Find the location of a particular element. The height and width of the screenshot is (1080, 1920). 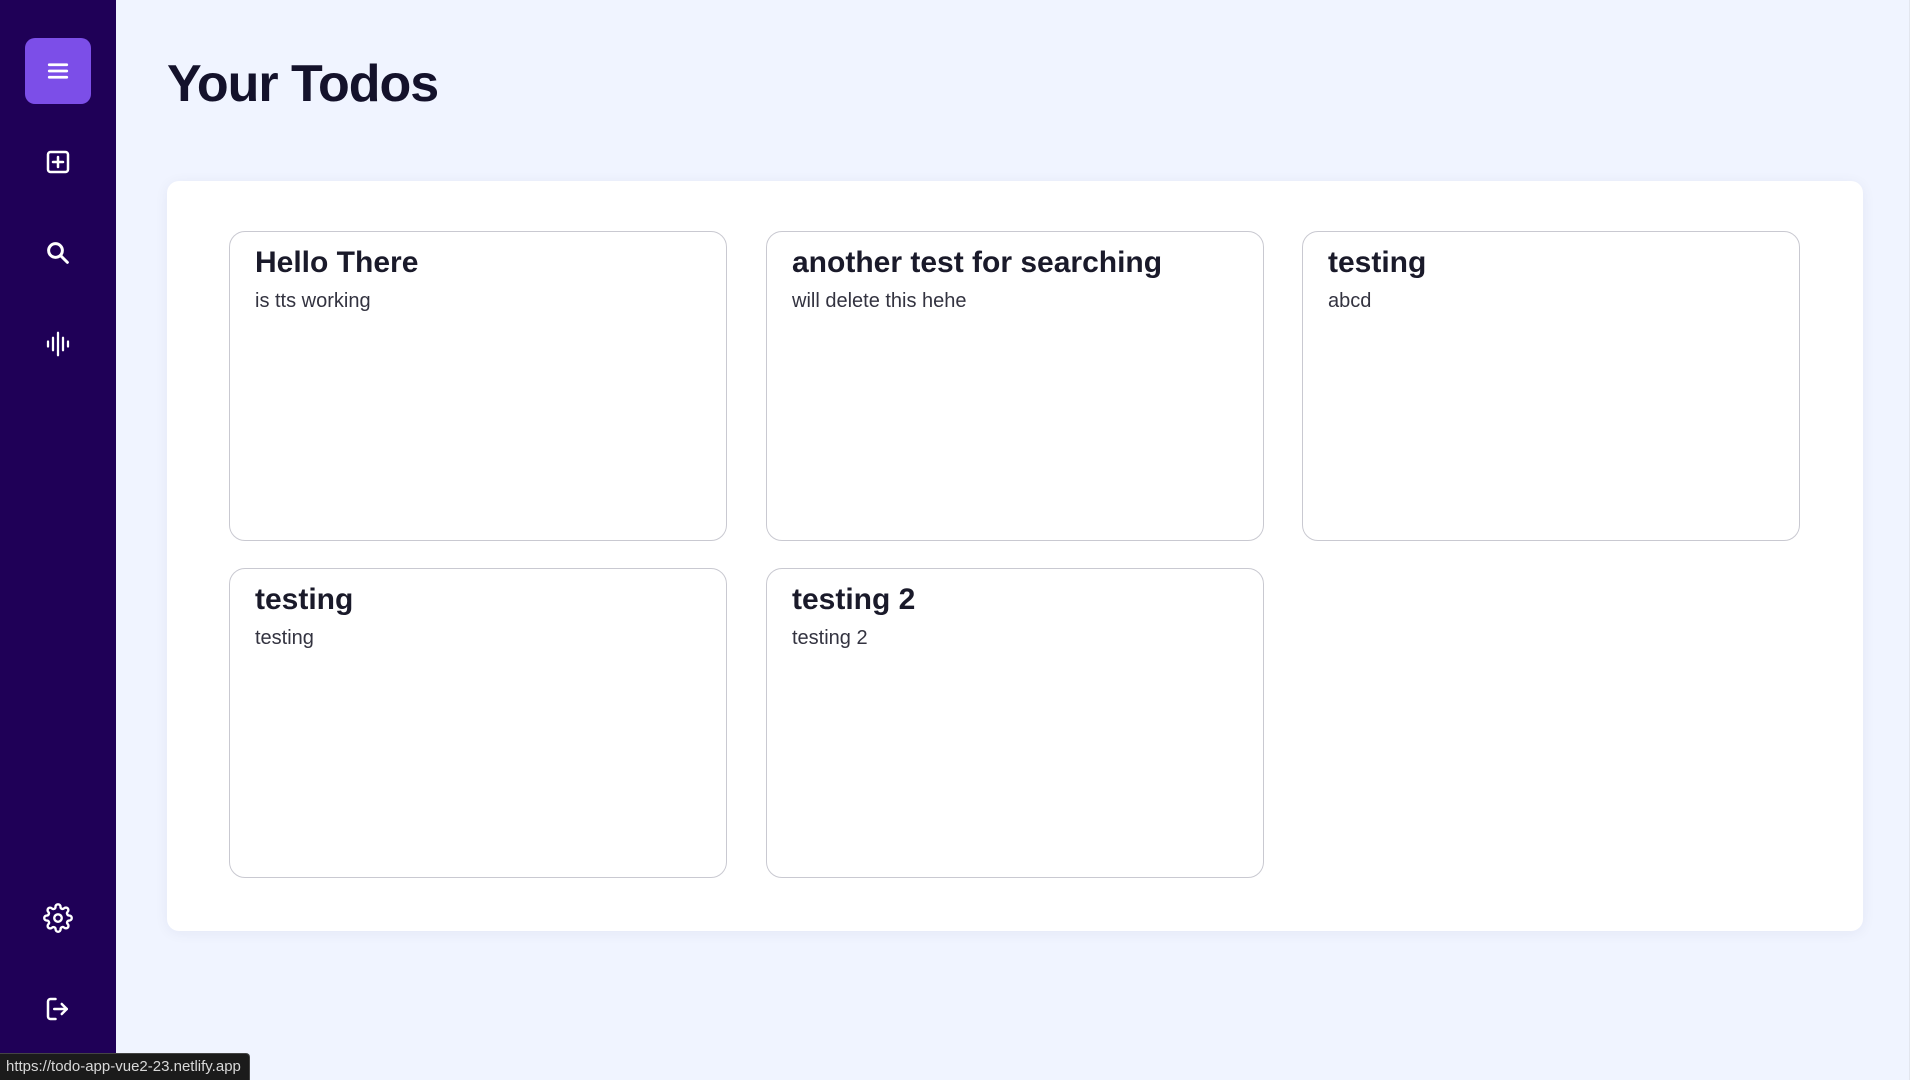

todo-description: will delete this hehe is located at coordinates (879, 301).